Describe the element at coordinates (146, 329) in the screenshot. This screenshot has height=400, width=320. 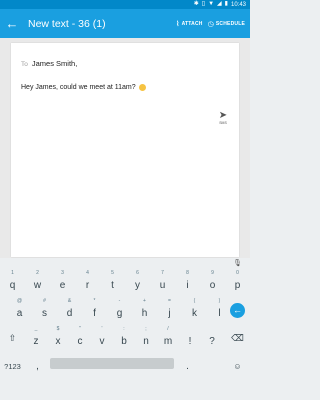
I see `key-hint: ;` at that location.